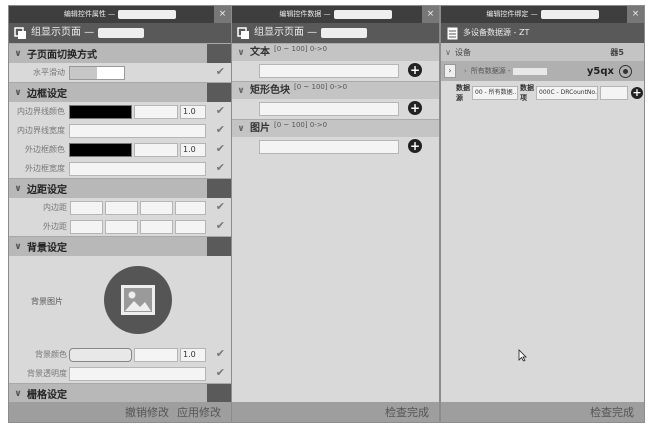 This screenshot has width=653, height=425. Describe the element at coordinates (55, 226) in the screenshot. I see `margin-label: 外边距` at that location.